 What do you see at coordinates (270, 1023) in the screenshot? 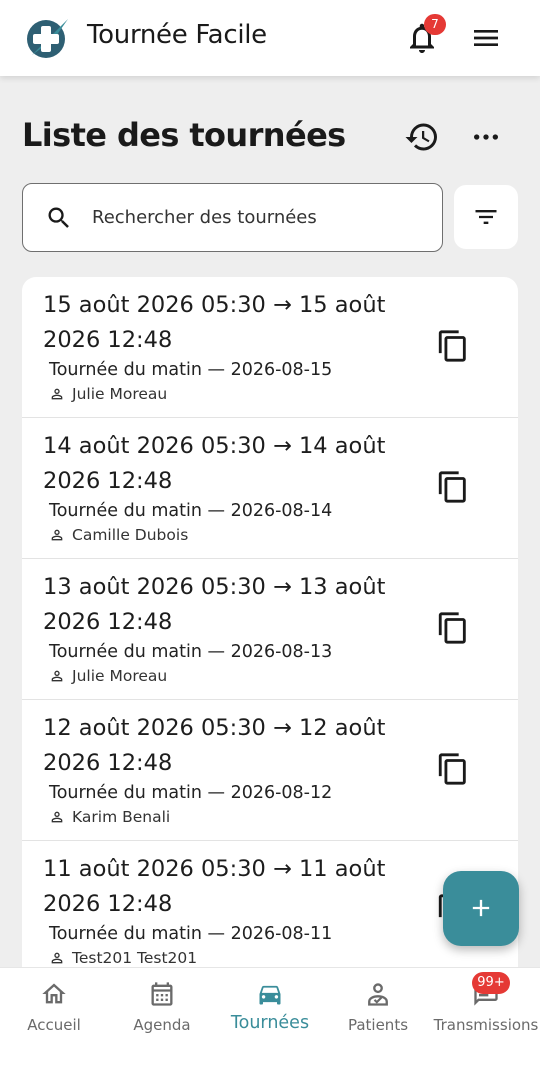
I see `nav-label: Tournées` at bounding box center [270, 1023].